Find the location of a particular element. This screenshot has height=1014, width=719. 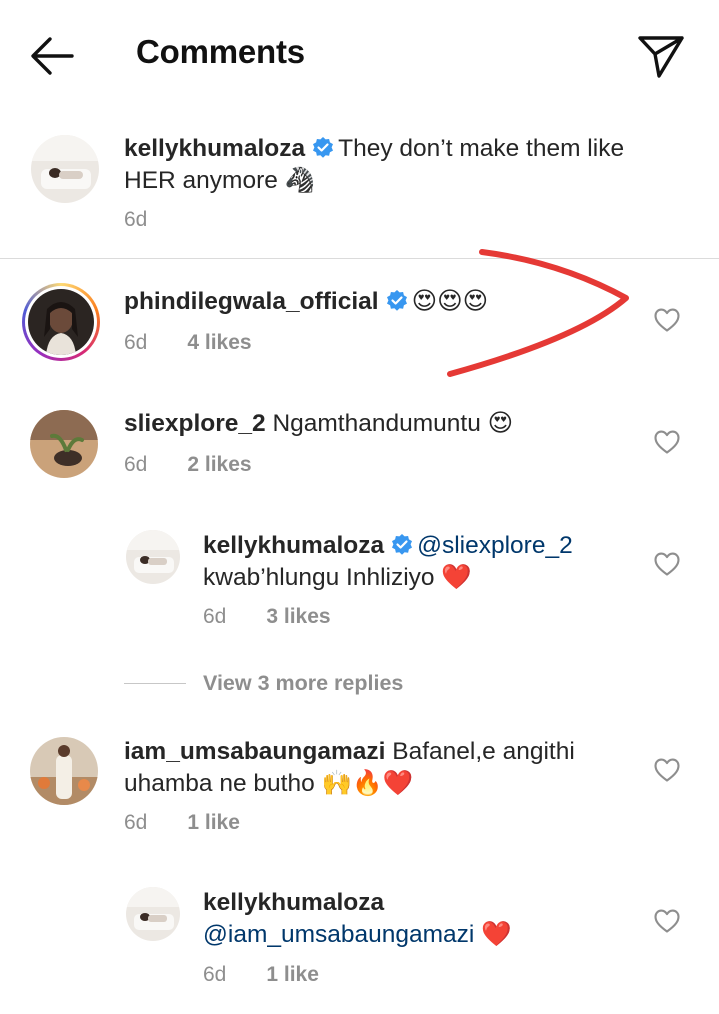

comment-username: phindilegwala_official is located at coordinates (251, 301).